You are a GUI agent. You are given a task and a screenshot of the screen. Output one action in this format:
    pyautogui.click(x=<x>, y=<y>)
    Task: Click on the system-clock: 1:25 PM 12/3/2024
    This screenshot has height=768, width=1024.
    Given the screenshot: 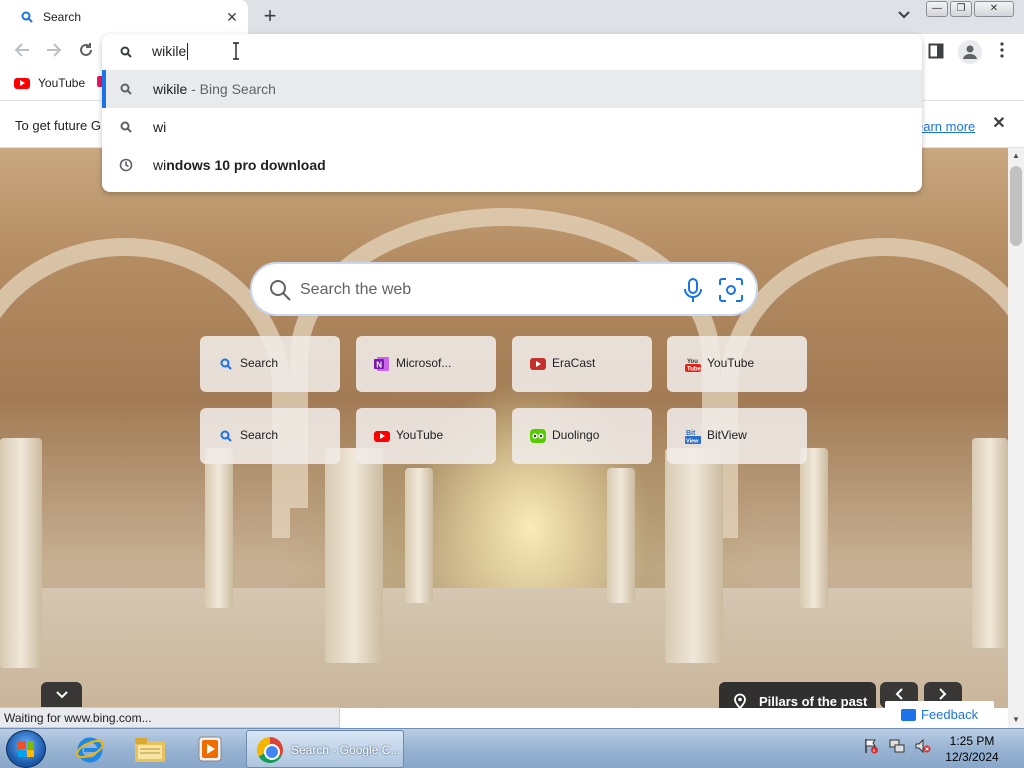 What is the action you would take?
    pyautogui.click(x=972, y=749)
    